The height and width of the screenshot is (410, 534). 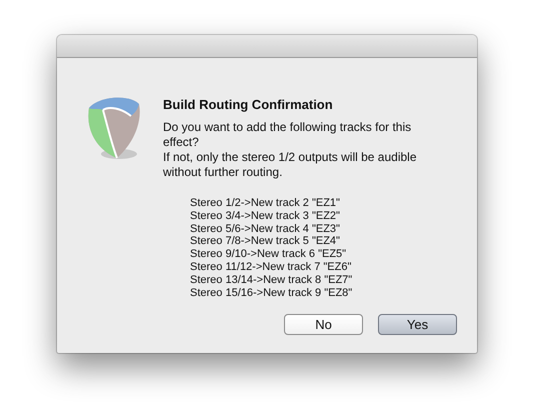 What do you see at coordinates (265, 203) in the screenshot?
I see `track-mapping-text: Stereo 1/2->New track 2 "EZ1"` at bounding box center [265, 203].